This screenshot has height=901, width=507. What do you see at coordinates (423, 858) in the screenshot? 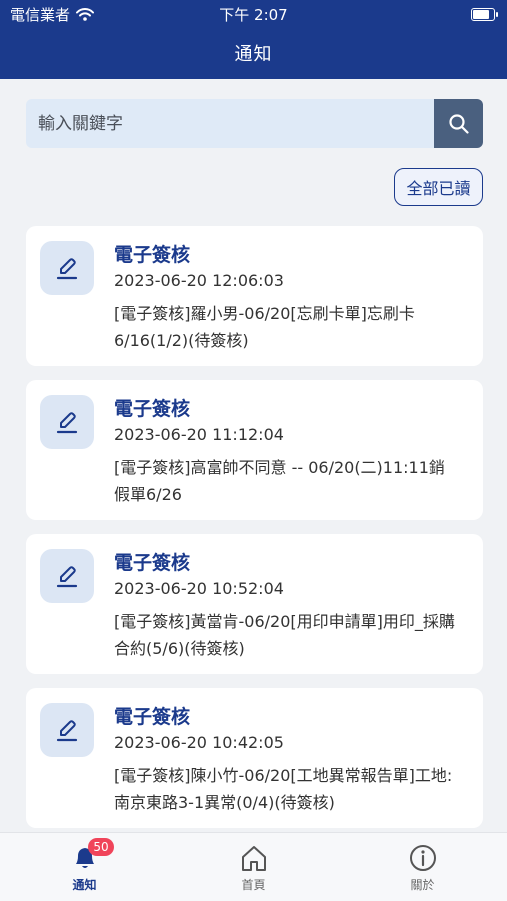
I see `info-icon` at bounding box center [423, 858].